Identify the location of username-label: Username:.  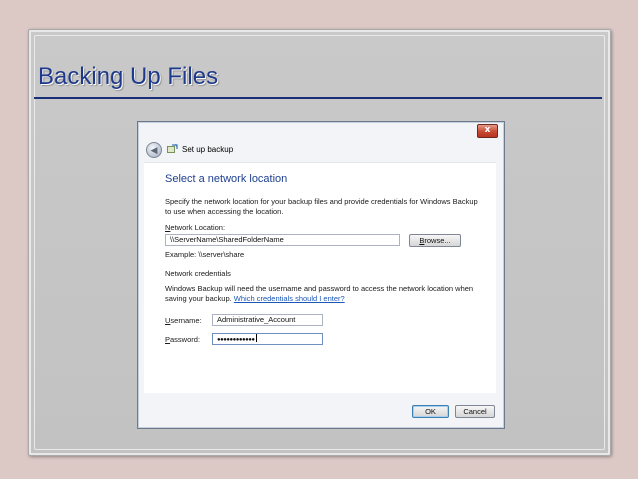
(183, 320).